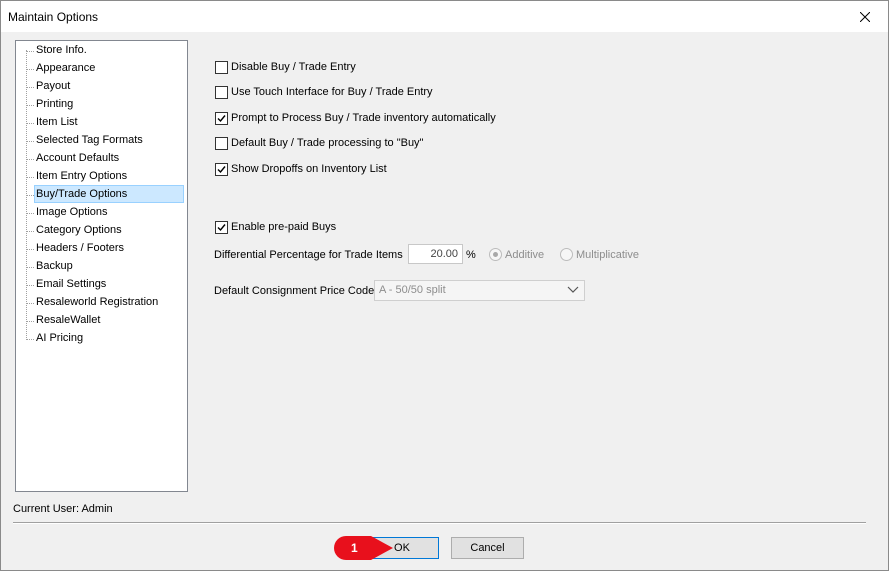  I want to click on enable-prepaid-option: Enable pre-paid Buys, so click(275, 227).